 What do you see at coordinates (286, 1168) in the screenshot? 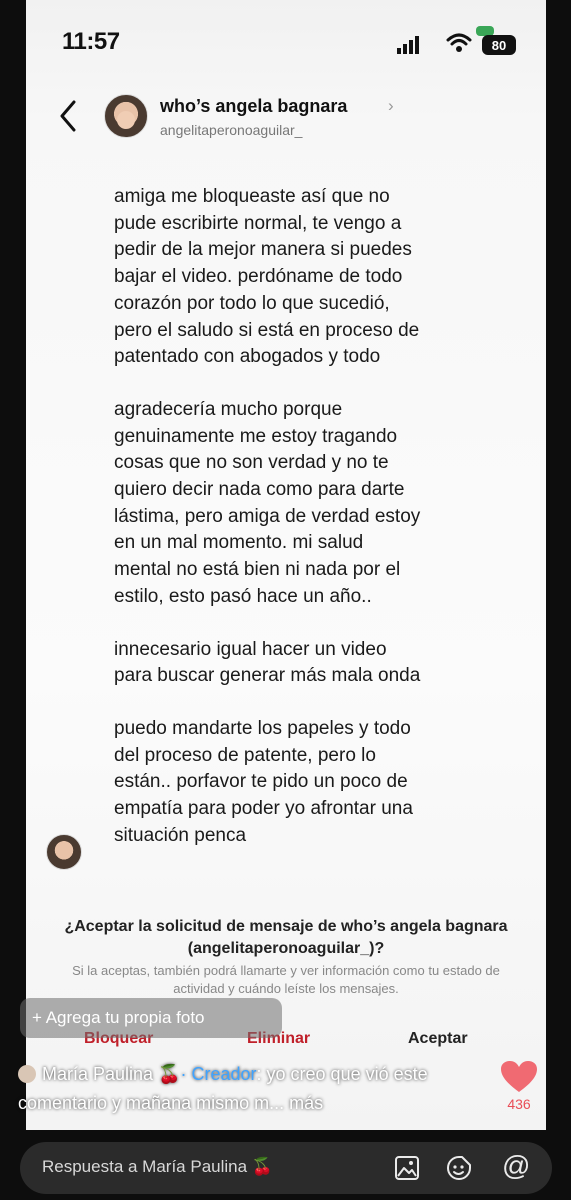
I see `reply-input: Respuesta a María Paulina 🍒 @` at bounding box center [286, 1168].